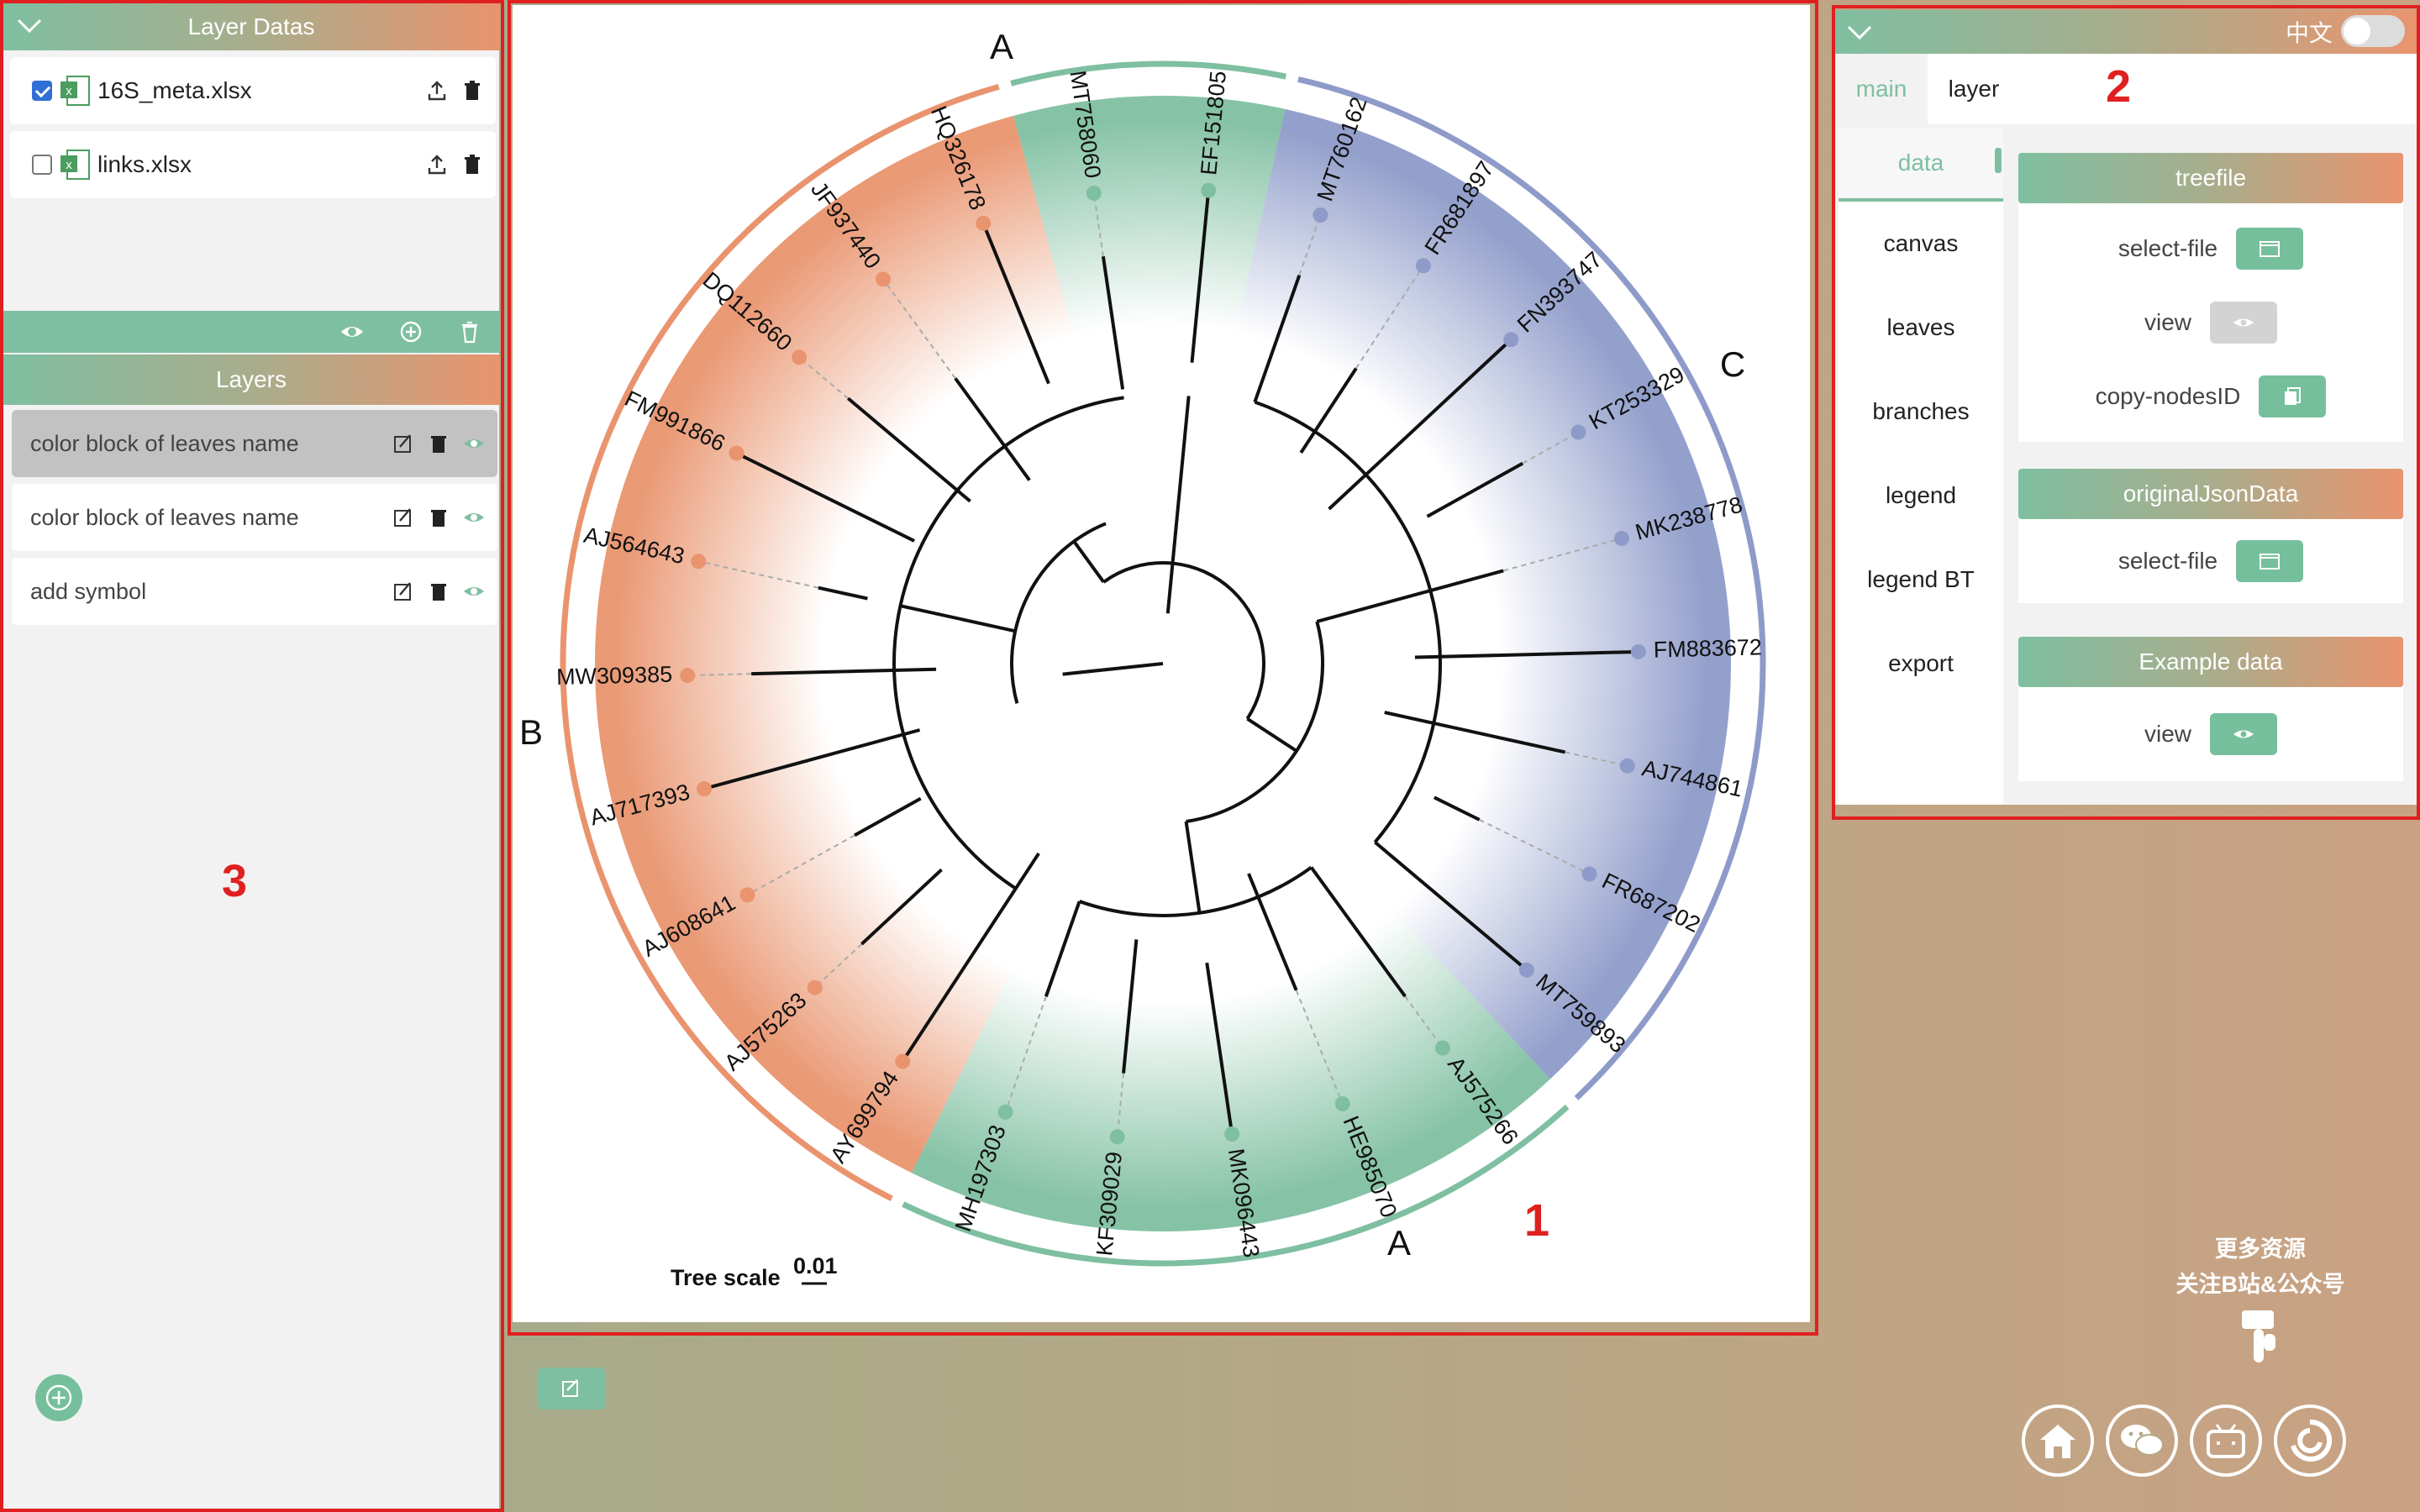  What do you see at coordinates (1921, 580) in the screenshot?
I see `nav-item-legend-bt: legend BT` at bounding box center [1921, 580].